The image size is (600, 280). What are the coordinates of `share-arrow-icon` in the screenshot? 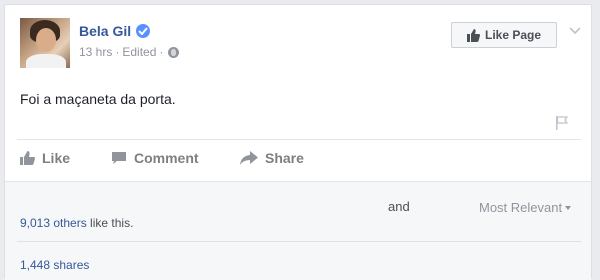 It's located at (249, 158).